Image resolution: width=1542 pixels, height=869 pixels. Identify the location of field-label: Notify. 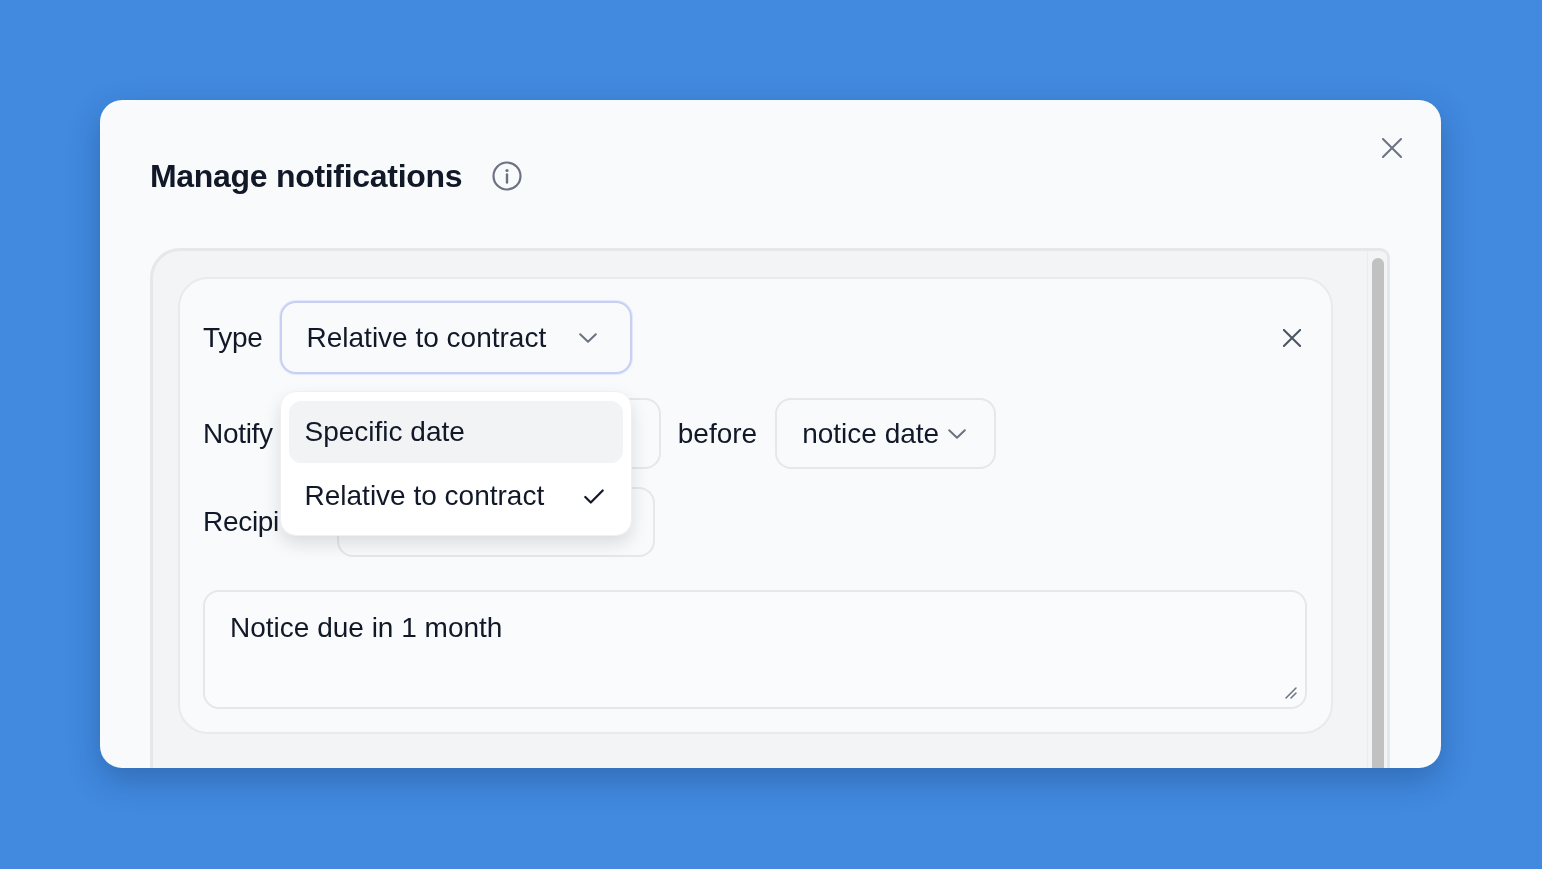
(238, 433).